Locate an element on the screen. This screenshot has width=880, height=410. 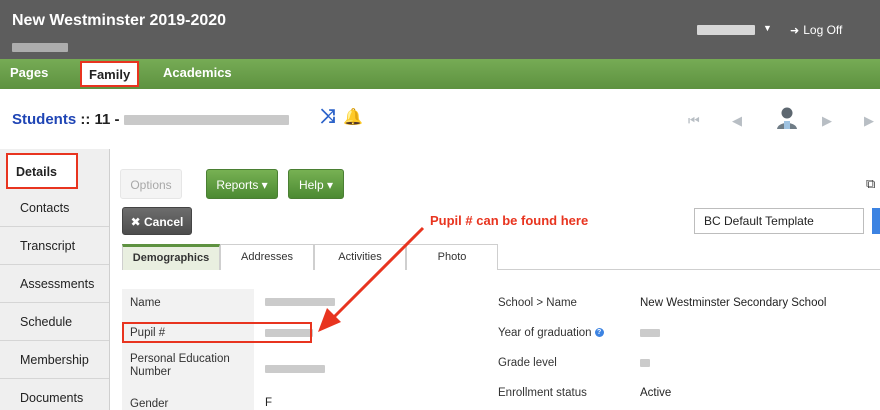
bell-icon: 🔔 is located at coordinates (353, 117).